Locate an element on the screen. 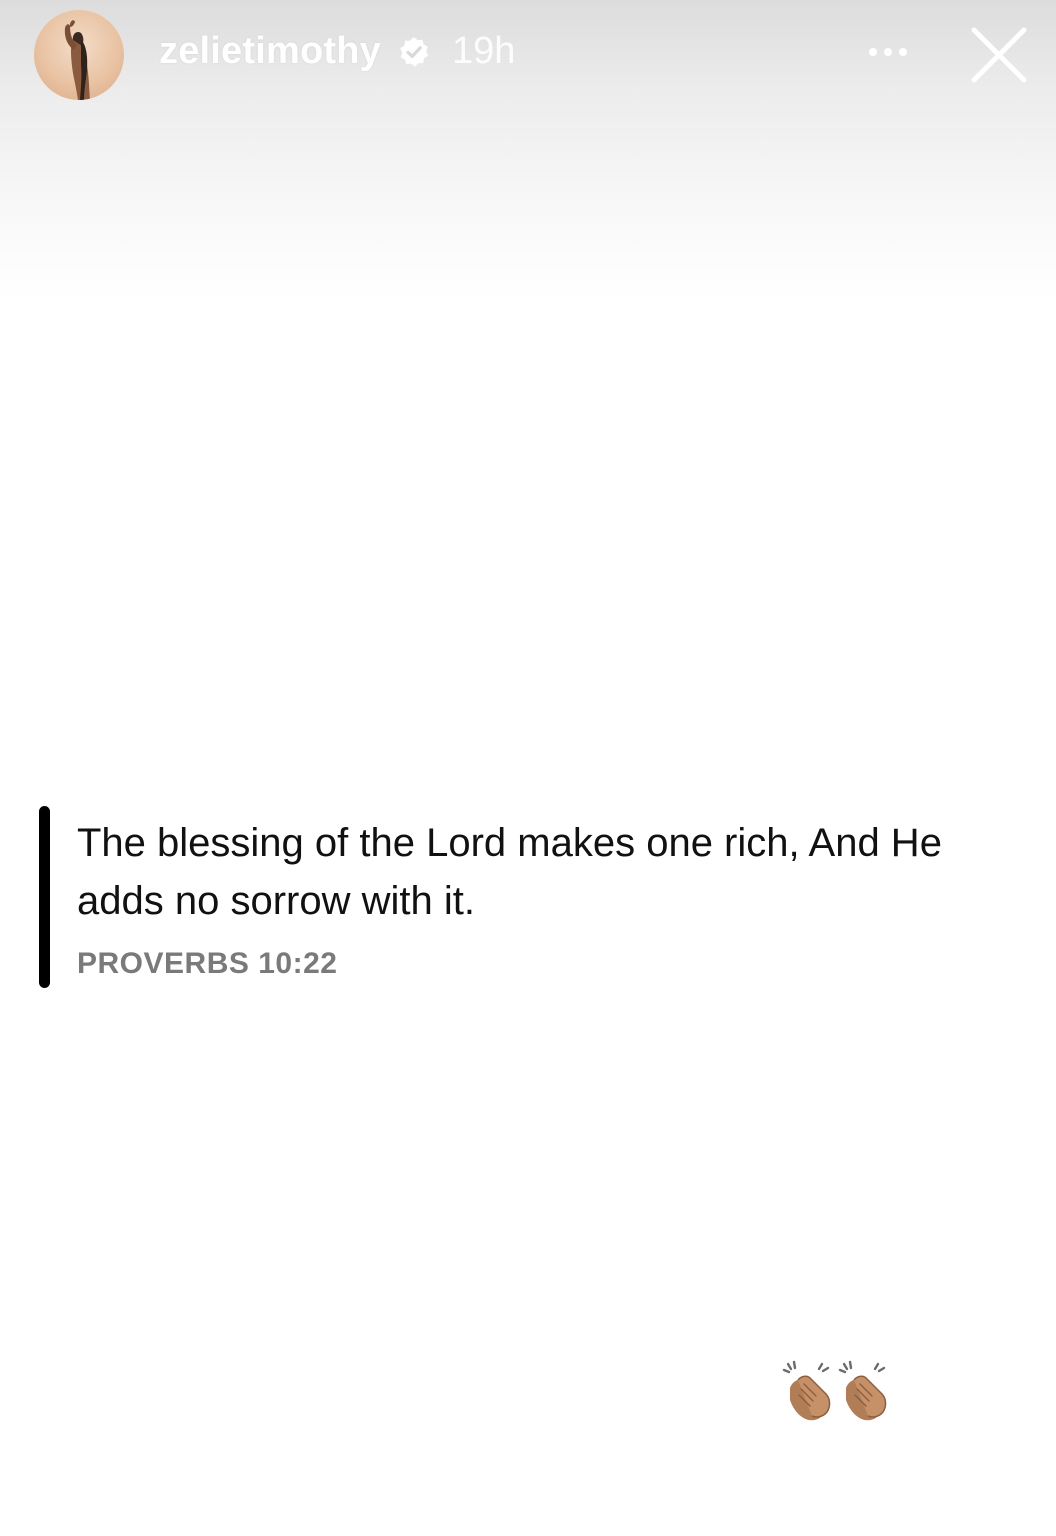 The height and width of the screenshot is (1536, 1056). avatar is located at coordinates (79, 55).